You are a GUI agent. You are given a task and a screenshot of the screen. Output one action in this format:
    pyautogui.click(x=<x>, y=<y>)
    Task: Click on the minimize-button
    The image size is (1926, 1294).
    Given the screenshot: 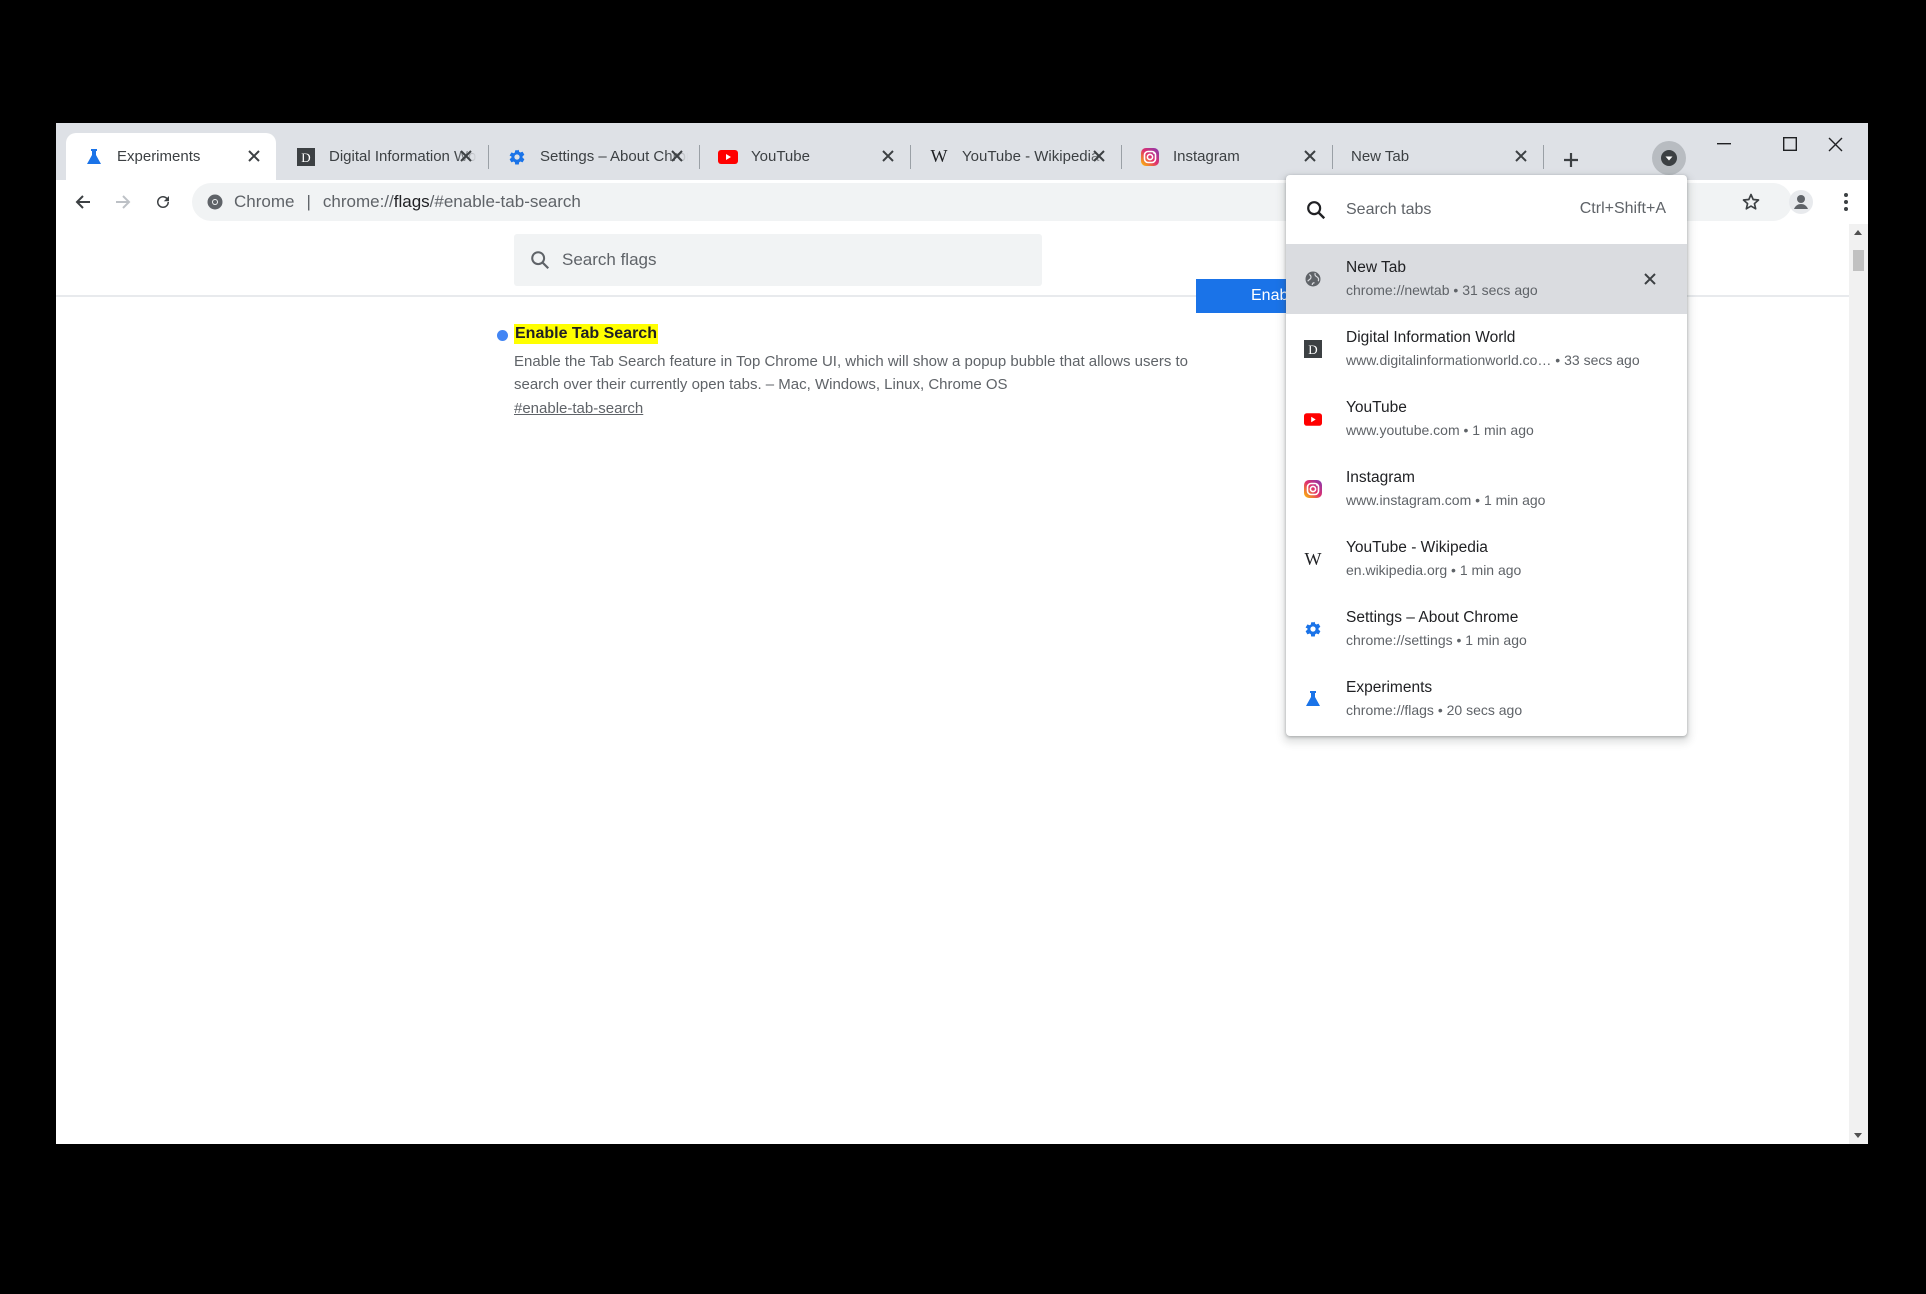 What is the action you would take?
    pyautogui.click(x=1724, y=144)
    